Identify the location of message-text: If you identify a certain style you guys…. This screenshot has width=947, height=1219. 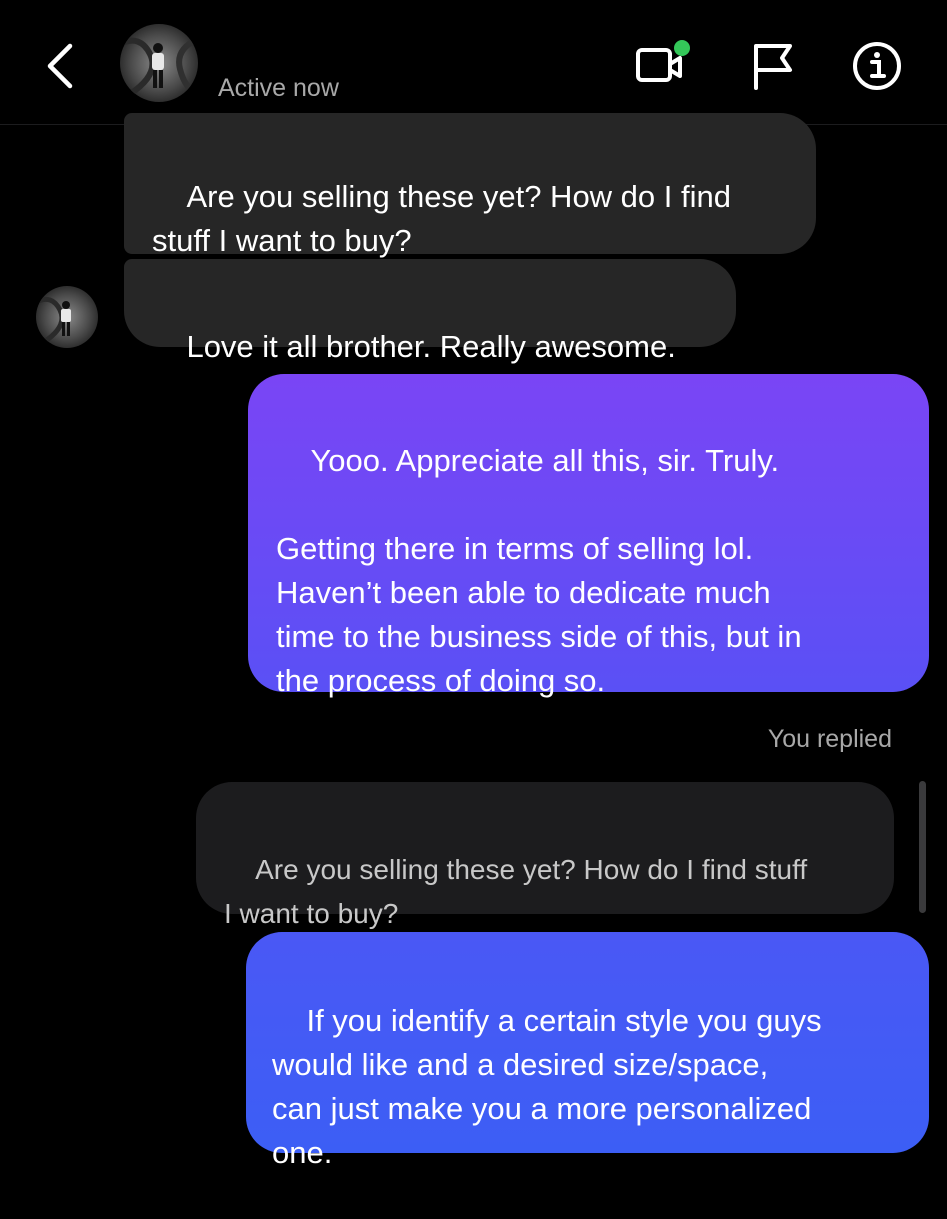
(547, 1086).